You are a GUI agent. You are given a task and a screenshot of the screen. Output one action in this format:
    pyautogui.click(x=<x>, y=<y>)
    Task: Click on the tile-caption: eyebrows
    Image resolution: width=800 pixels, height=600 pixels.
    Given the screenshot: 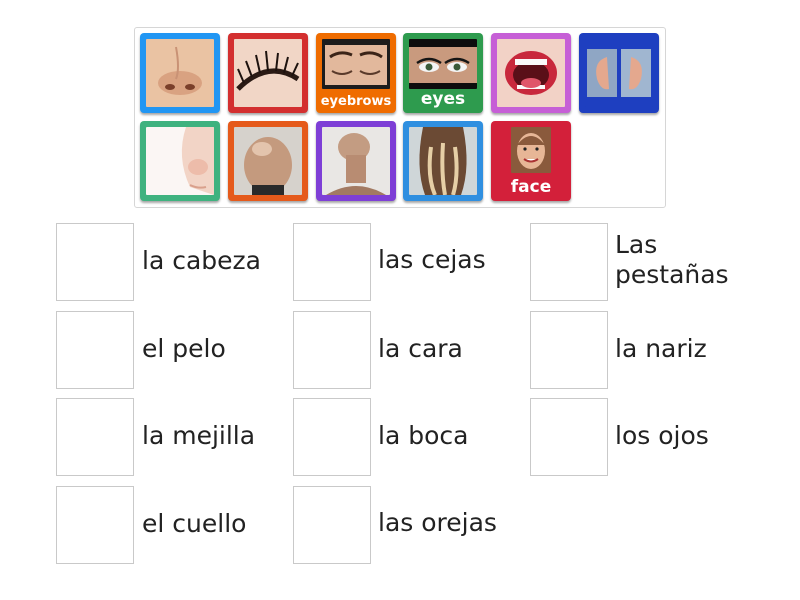 What is the action you would take?
    pyautogui.click(x=356, y=101)
    